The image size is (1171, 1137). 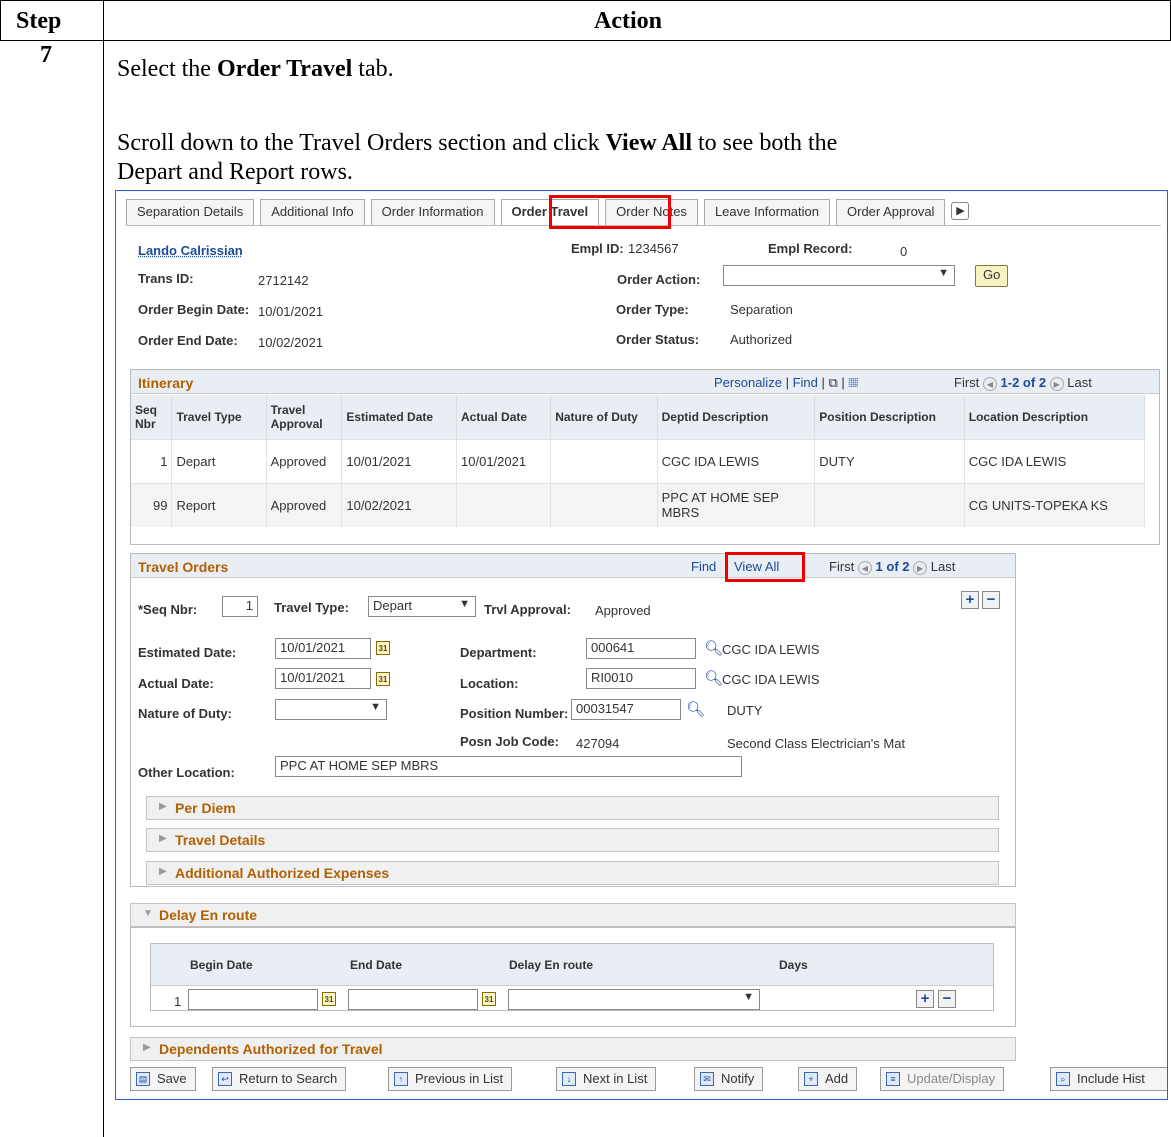 What do you see at coordinates (1023, 383) in the screenshot?
I see `itinerary-pager: First ◀ 1-2 of 2 ▶ Last` at bounding box center [1023, 383].